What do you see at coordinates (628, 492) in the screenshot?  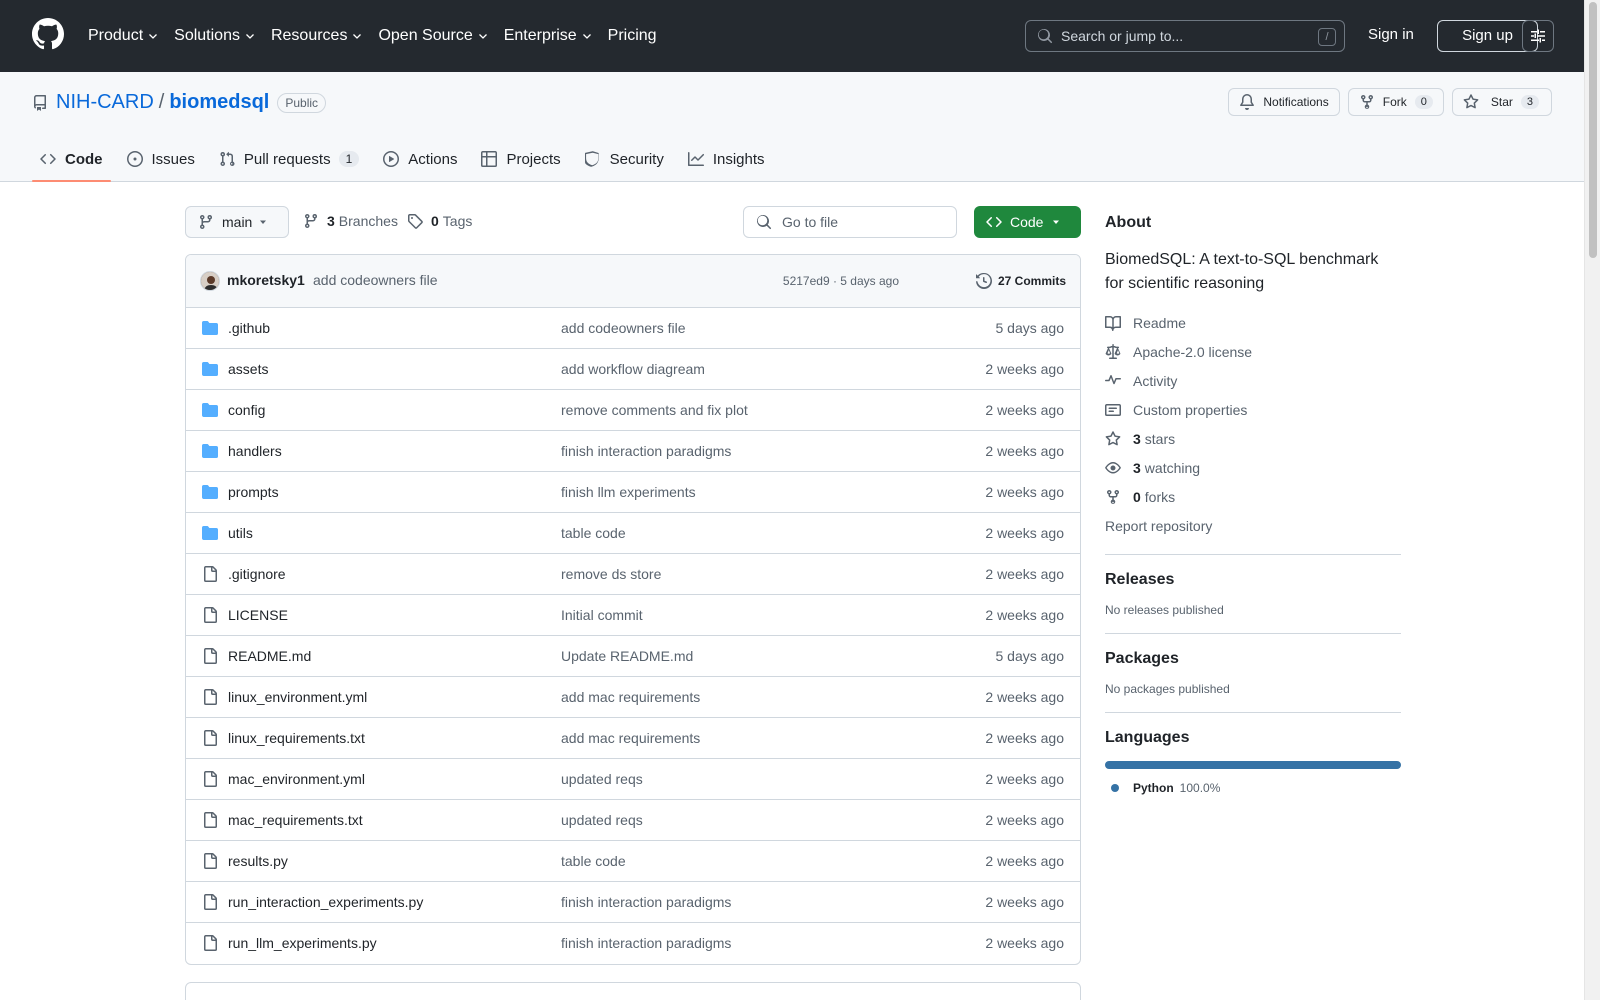 I see `file-commit-message-link: finish llm experiments` at bounding box center [628, 492].